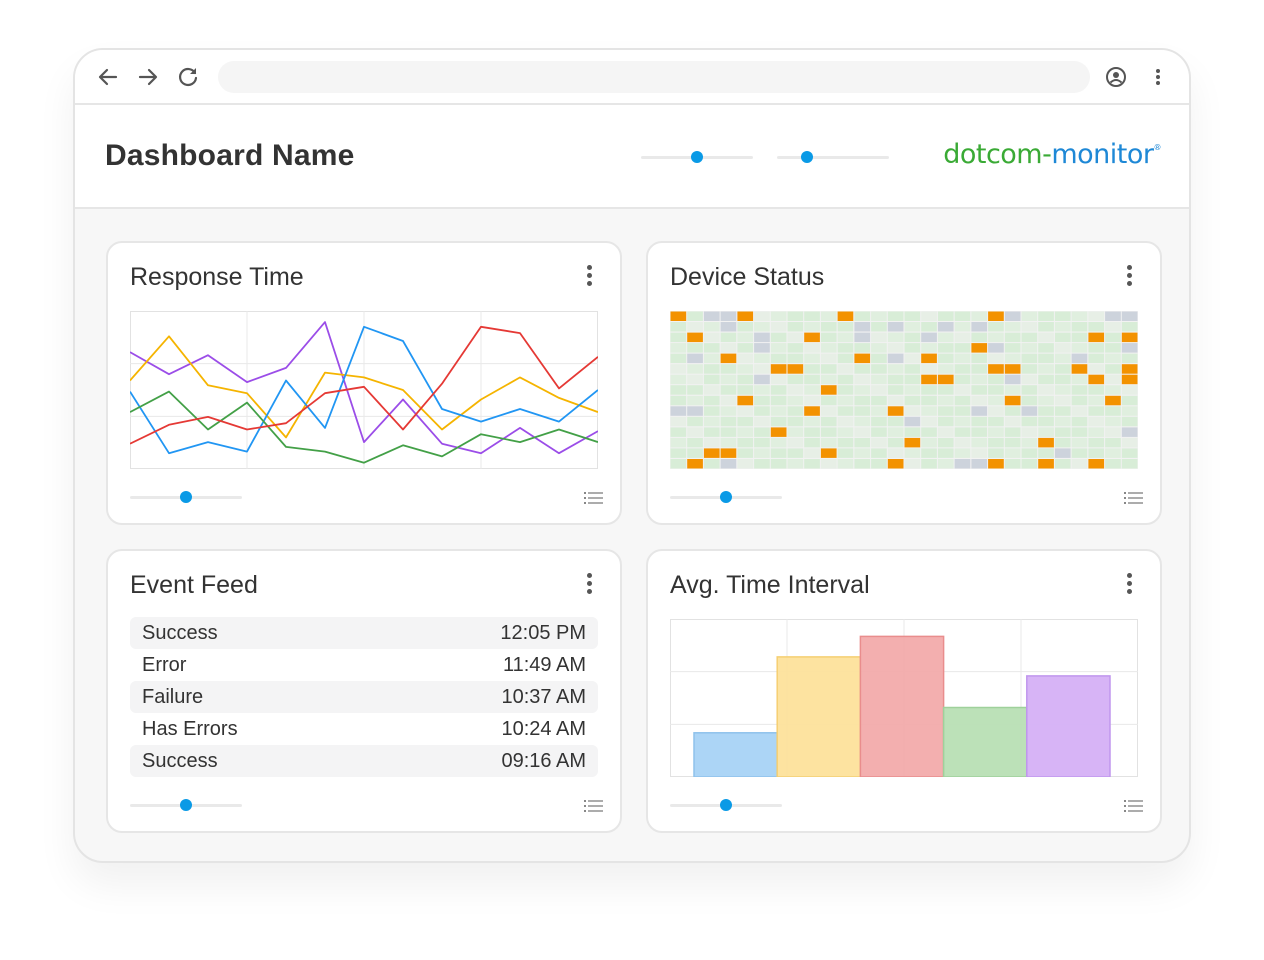  Describe the element at coordinates (364, 633) in the screenshot. I see `list-item: Success 12:05 PM` at that location.